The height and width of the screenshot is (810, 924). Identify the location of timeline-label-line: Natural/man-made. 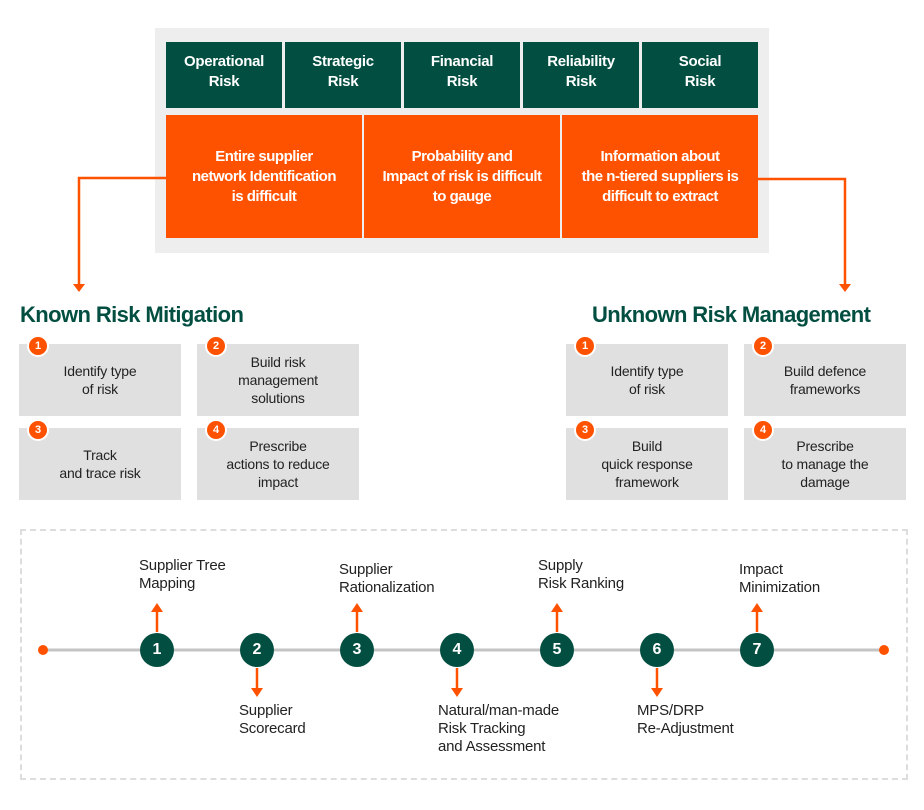
(499, 710).